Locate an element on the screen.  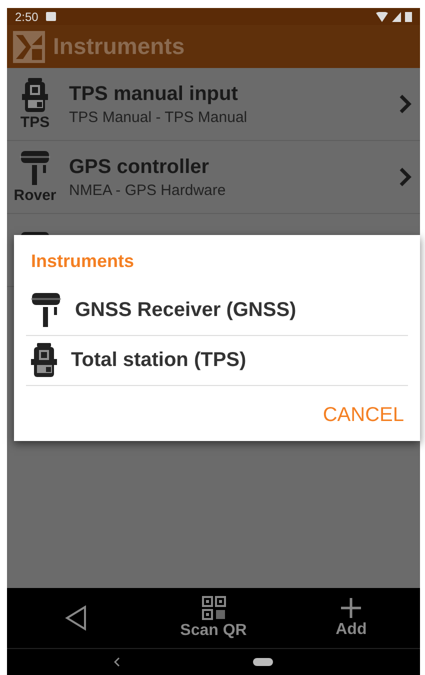
qr-button: Scan QR is located at coordinates (213, 618).